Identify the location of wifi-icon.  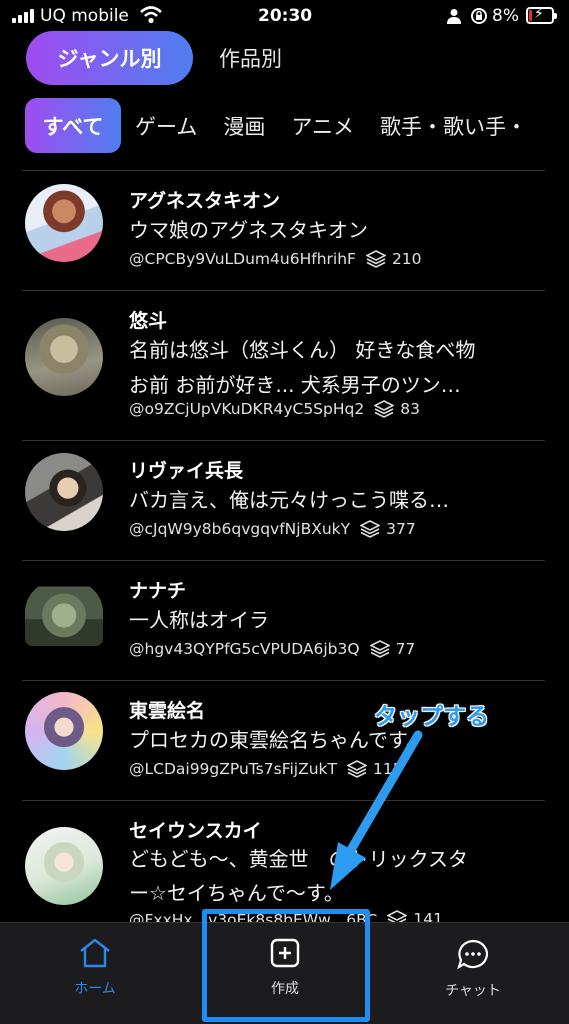
(151, 17).